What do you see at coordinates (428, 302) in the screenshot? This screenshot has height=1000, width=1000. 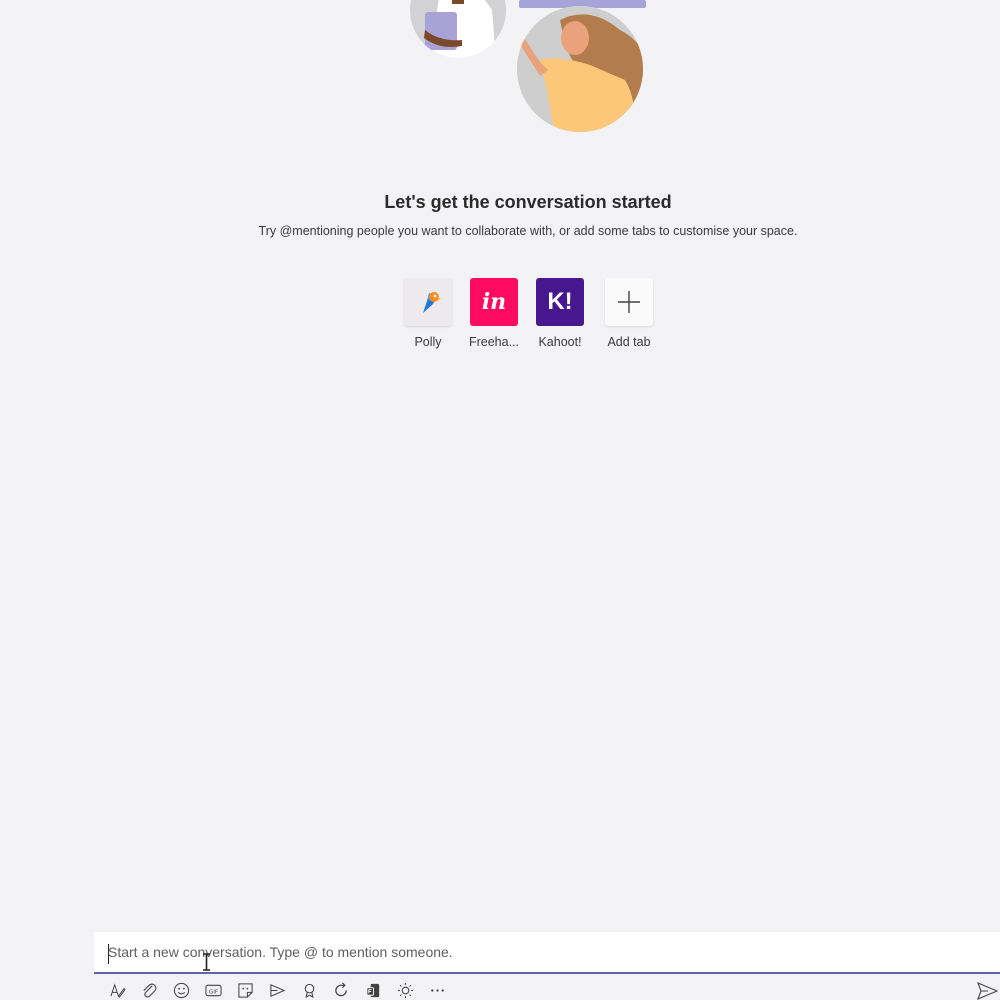 I see `polly-app-icon` at bounding box center [428, 302].